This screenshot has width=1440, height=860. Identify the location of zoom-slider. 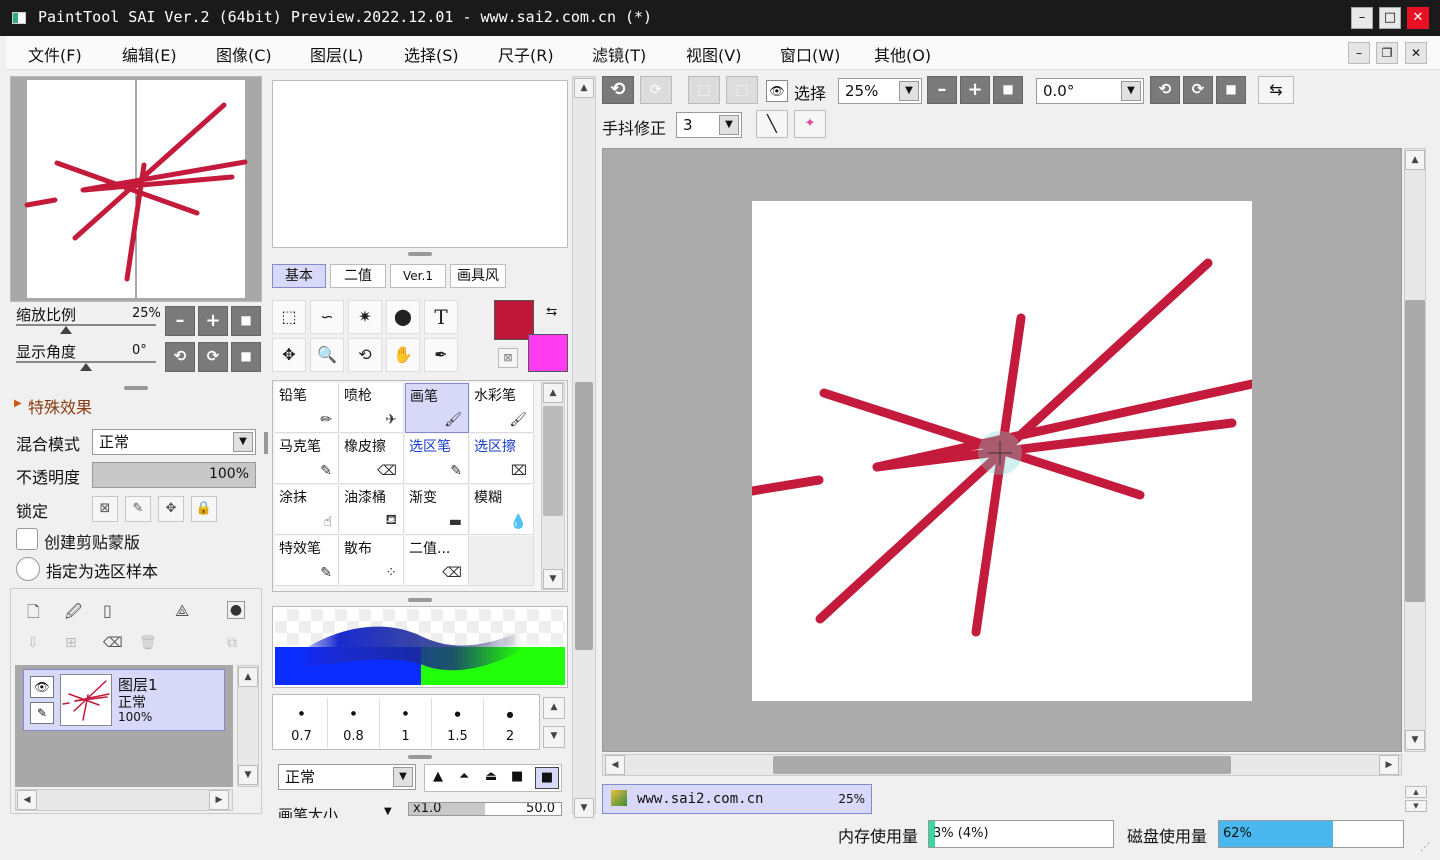
(86, 325).